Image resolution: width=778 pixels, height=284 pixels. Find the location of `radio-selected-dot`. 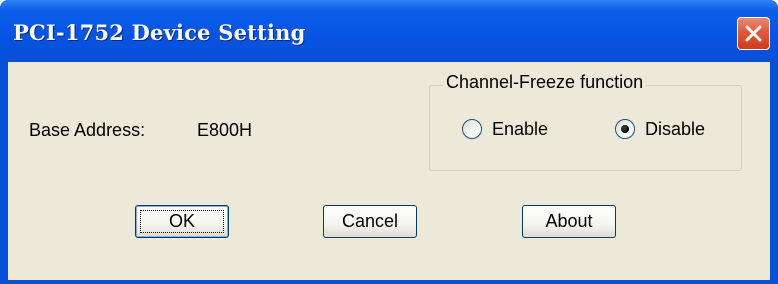

radio-selected-dot is located at coordinates (625, 129).